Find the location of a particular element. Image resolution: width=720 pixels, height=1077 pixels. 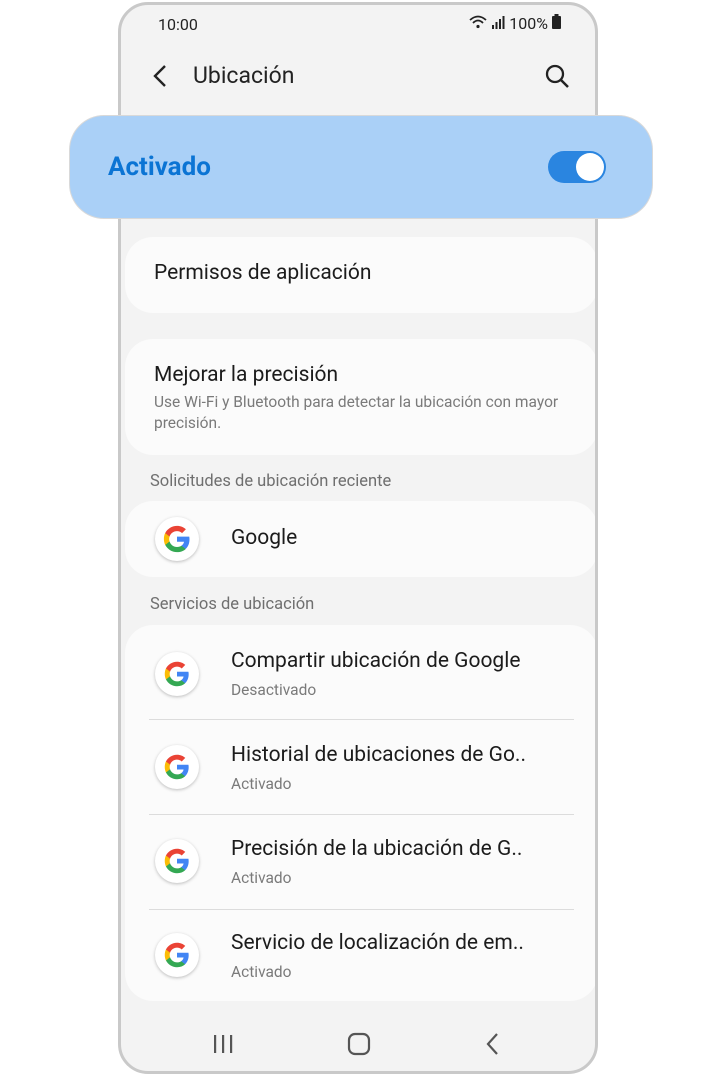

chevron-left-icon is located at coordinates (159, 76).